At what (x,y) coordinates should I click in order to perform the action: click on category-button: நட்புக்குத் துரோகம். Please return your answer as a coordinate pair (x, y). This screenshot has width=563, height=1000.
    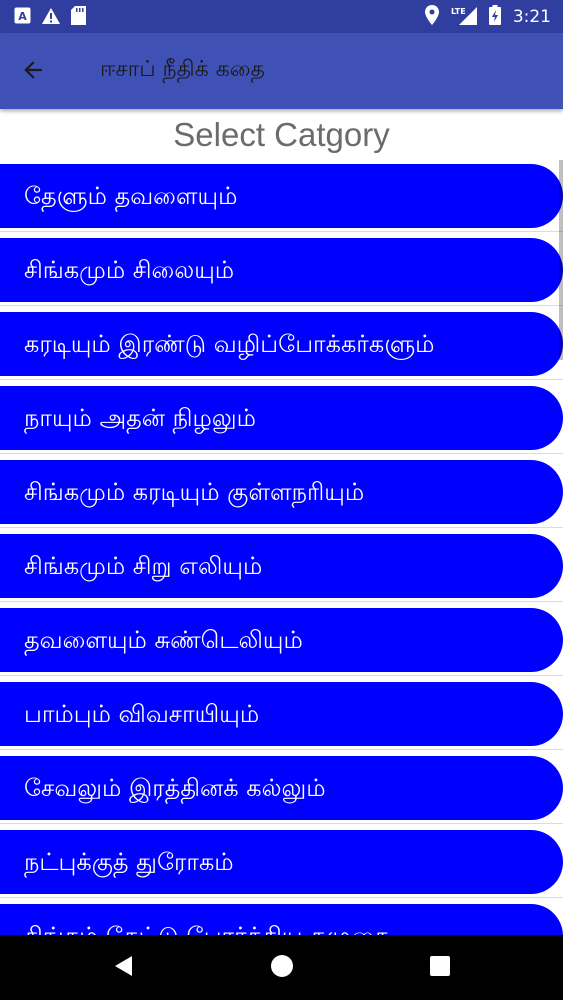
    Looking at the image, I should click on (281, 862).